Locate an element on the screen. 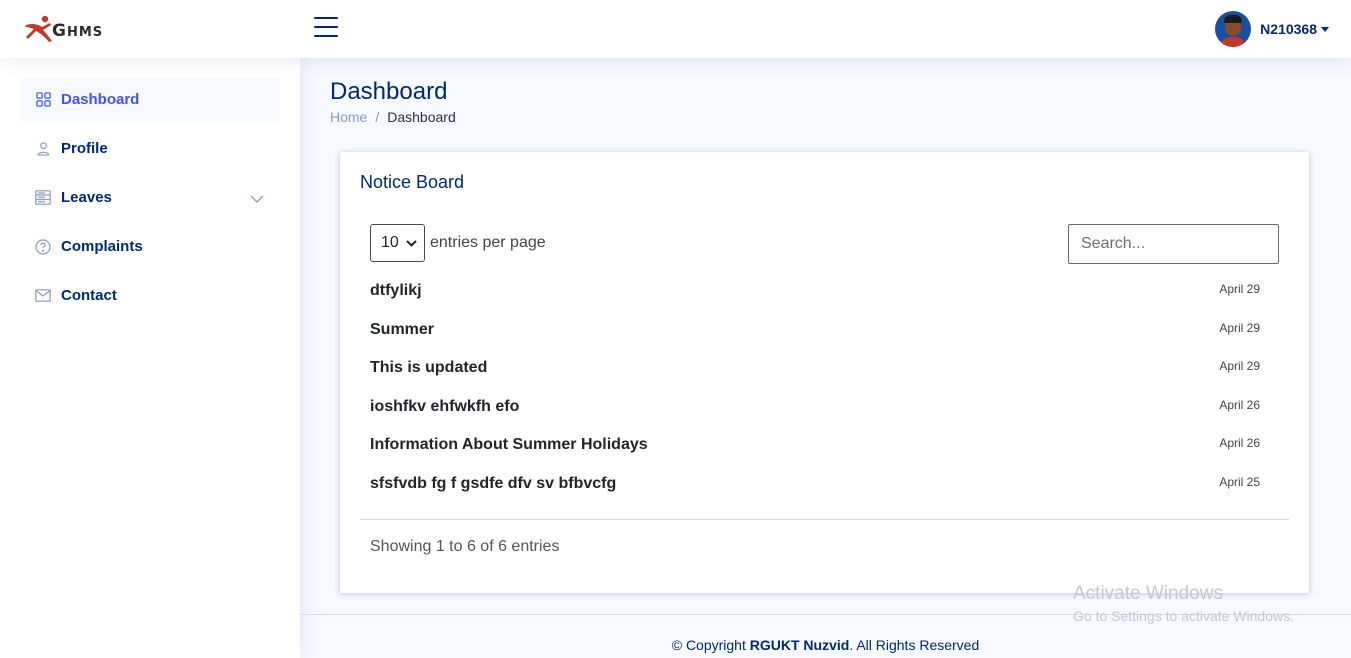  sidebar-item-leaves: Leaves is located at coordinates (150, 197).